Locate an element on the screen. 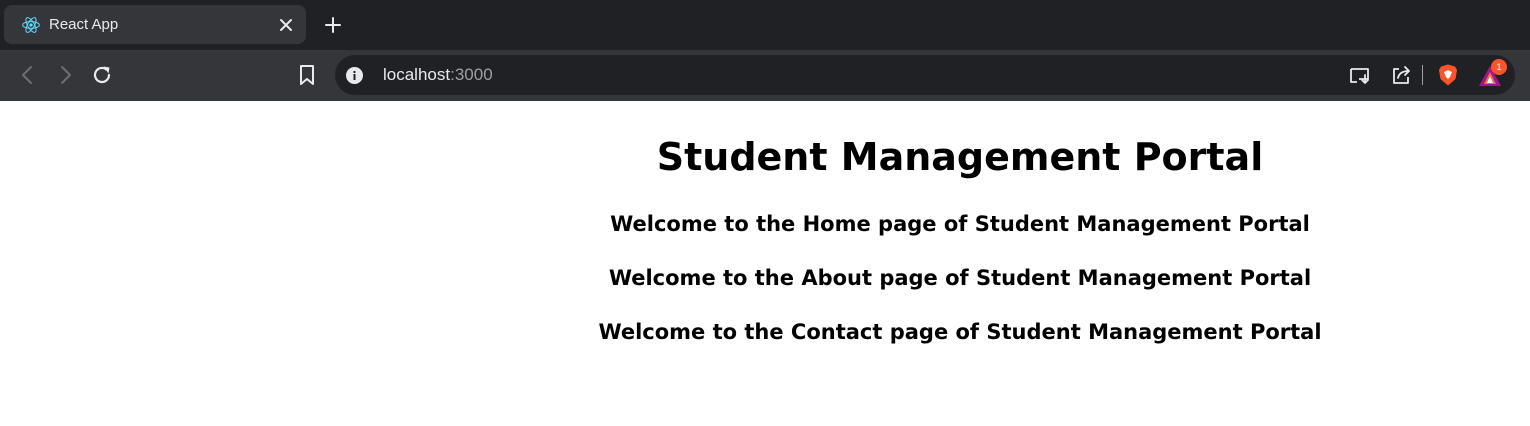 The width and height of the screenshot is (1530, 426). install-app-icon is located at coordinates (1360, 75).